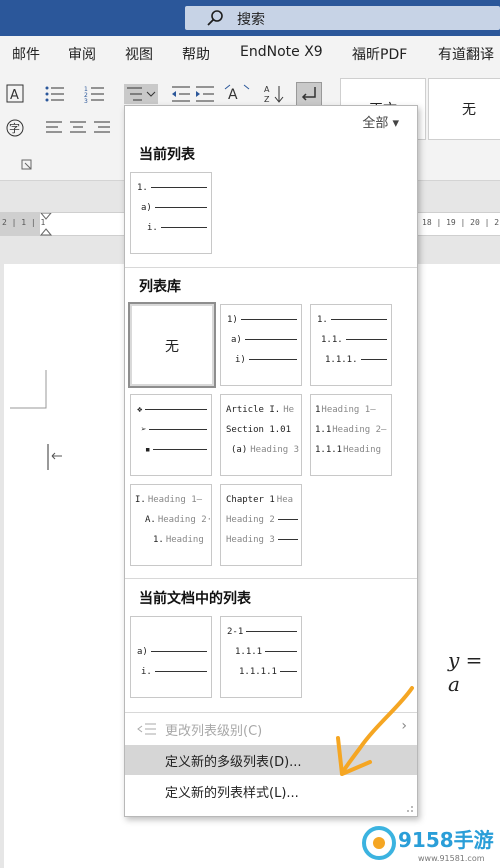 This screenshot has height=868, width=500. I want to click on list-none-label: 无, so click(172, 347).